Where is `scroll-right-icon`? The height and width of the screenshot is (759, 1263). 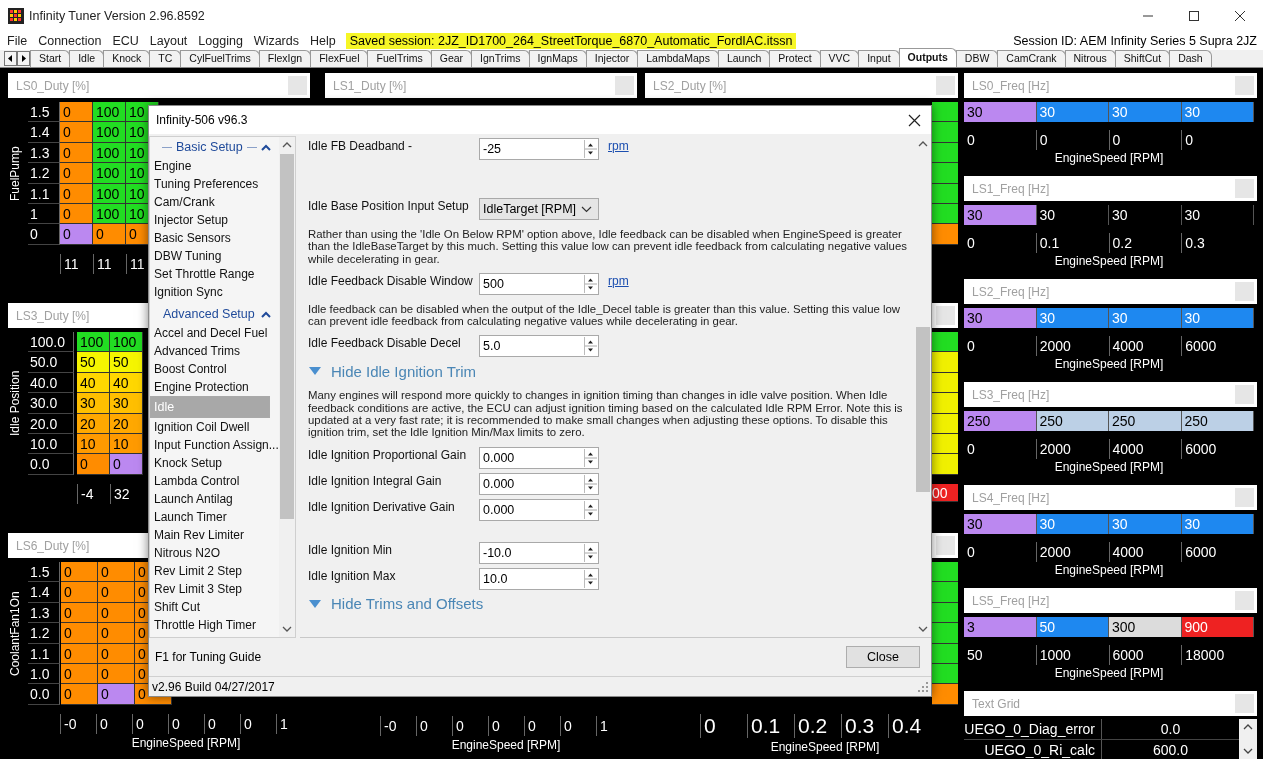
scroll-right-icon is located at coordinates (23, 58).